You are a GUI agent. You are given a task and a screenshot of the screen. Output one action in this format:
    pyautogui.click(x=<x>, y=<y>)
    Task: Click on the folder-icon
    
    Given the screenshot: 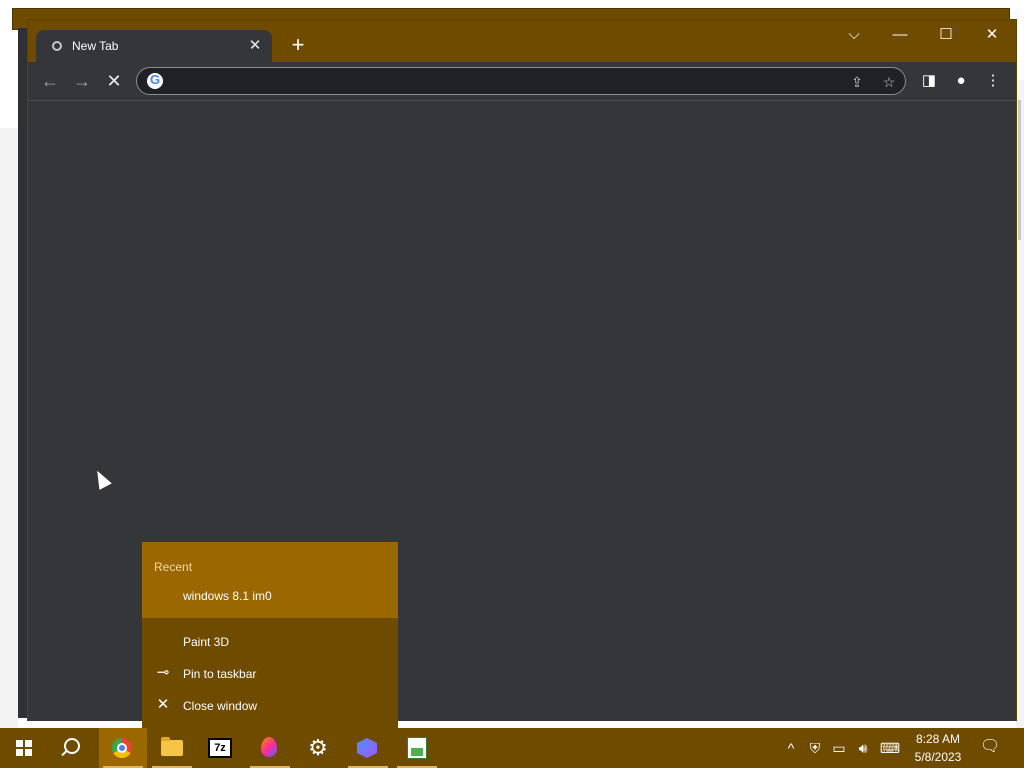 What is the action you would take?
    pyautogui.click(x=172, y=746)
    